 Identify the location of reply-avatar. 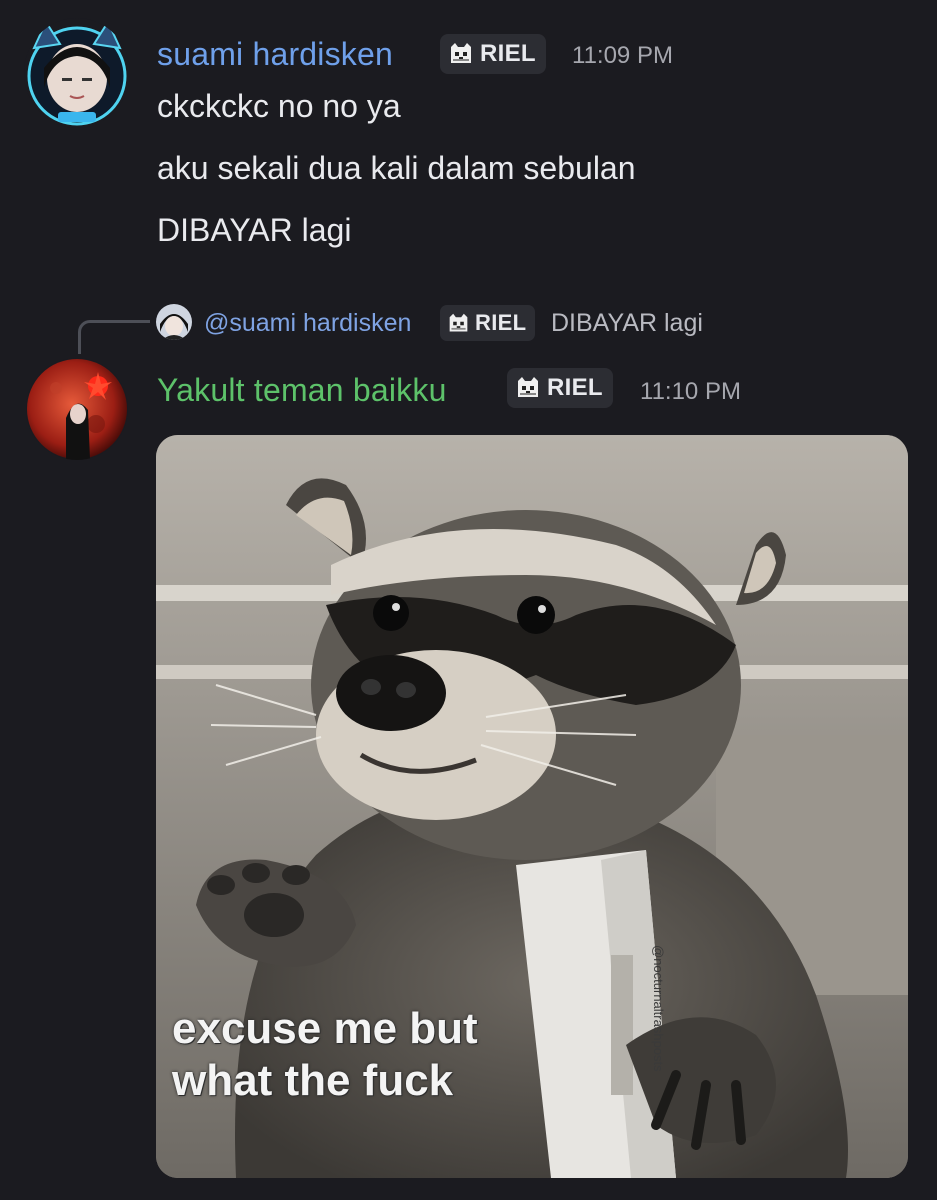
(174, 322).